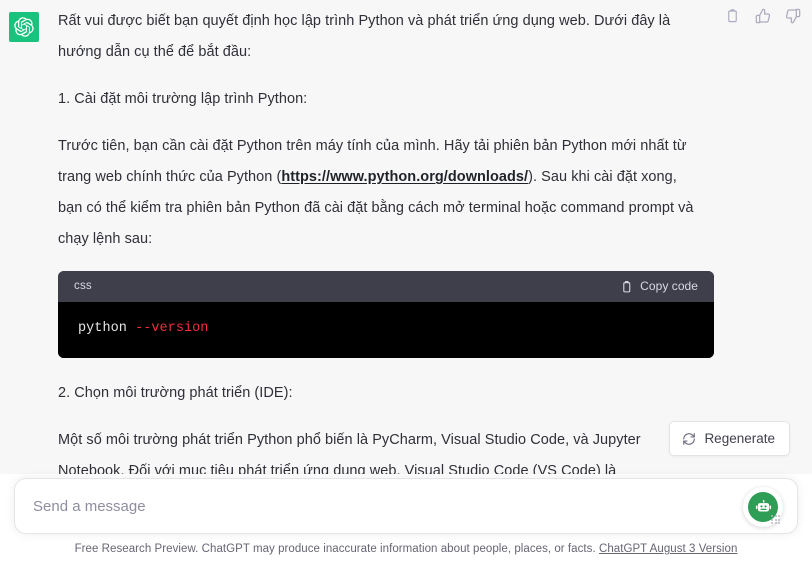  I want to click on message-action-buttons, so click(762, 15).